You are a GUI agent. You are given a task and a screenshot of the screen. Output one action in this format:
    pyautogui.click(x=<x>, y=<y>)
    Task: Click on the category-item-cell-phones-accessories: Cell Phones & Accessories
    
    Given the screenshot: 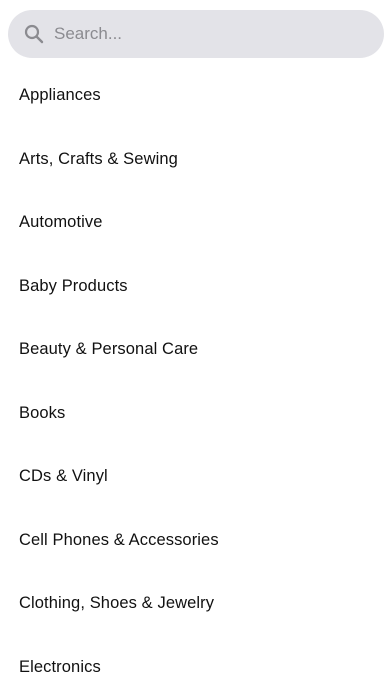 What is the action you would take?
    pyautogui.click(x=196, y=541)
    